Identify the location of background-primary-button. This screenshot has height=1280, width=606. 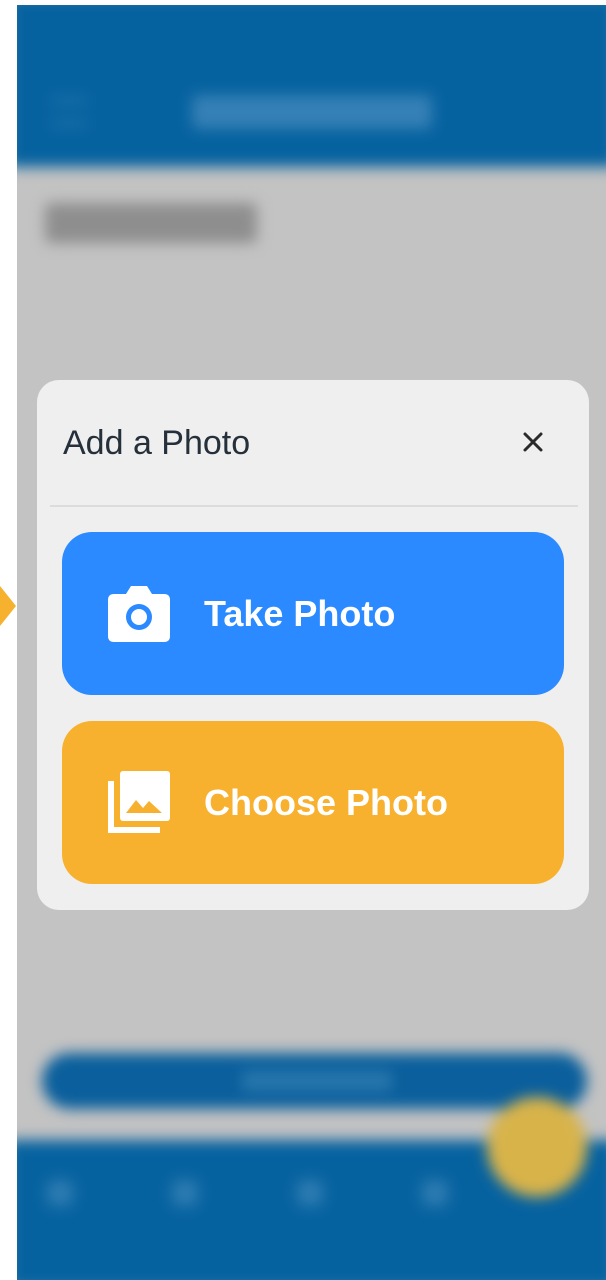
(314, 1081).